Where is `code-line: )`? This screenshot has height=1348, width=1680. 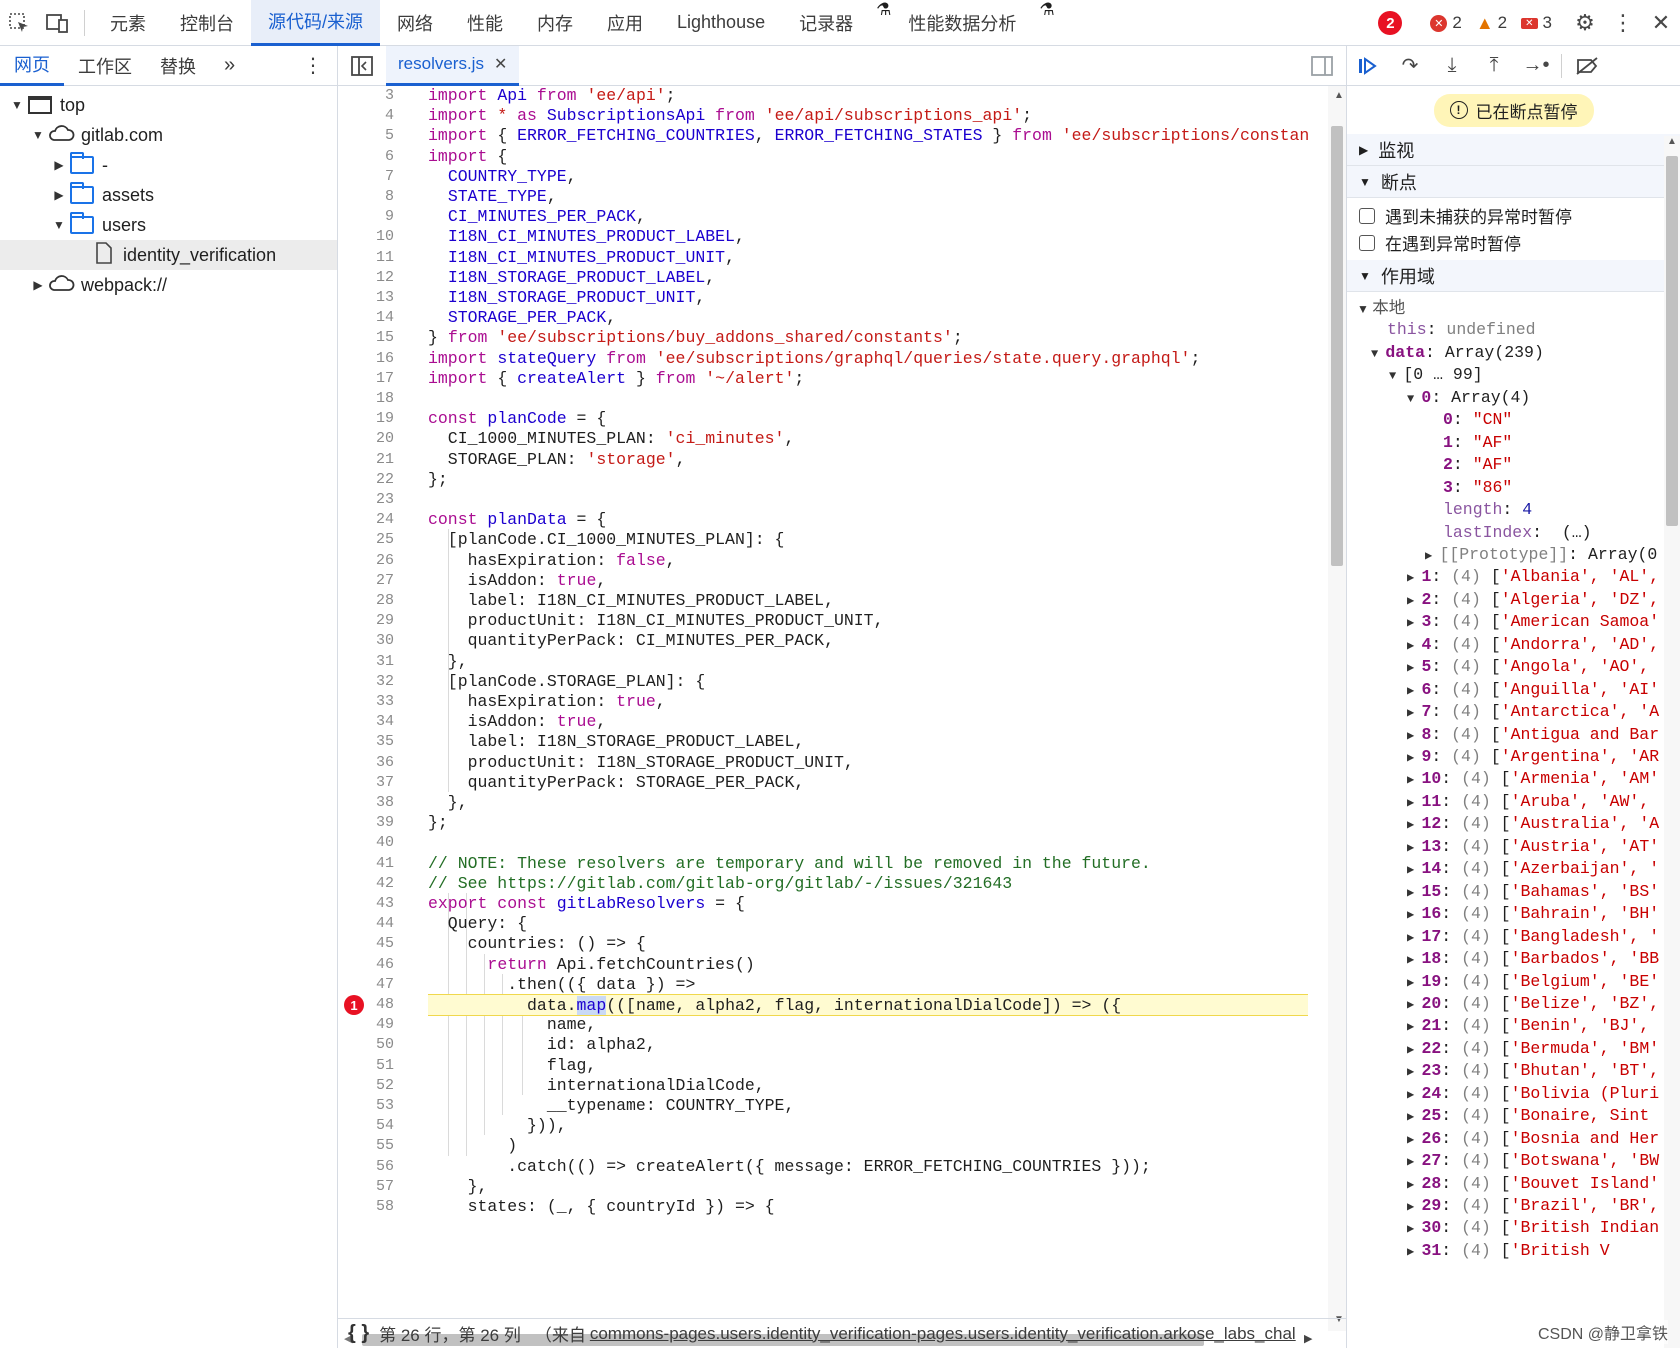
code-line: ) is located at coordinates (472, 1146).